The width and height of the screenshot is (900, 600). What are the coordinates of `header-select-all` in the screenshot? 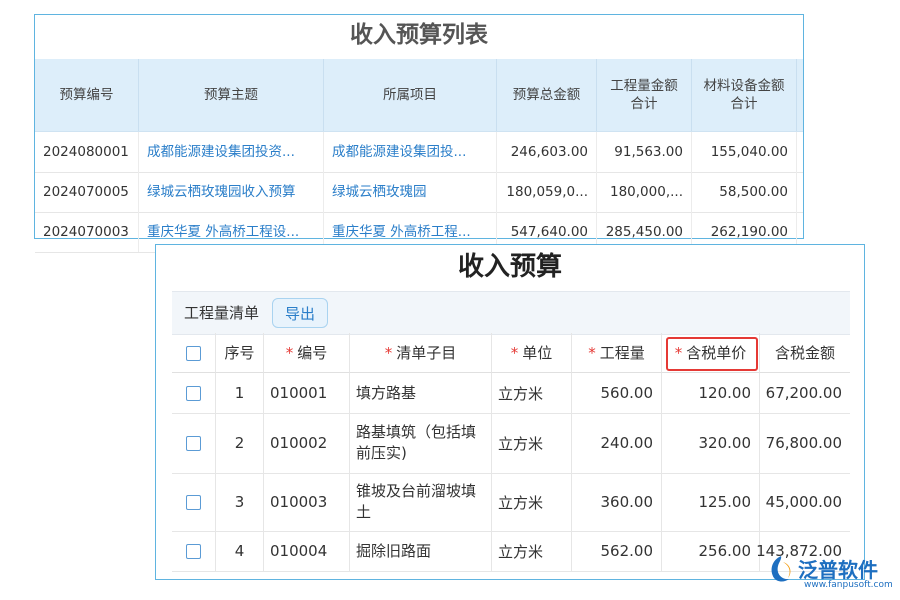 It's located at (194, 353).